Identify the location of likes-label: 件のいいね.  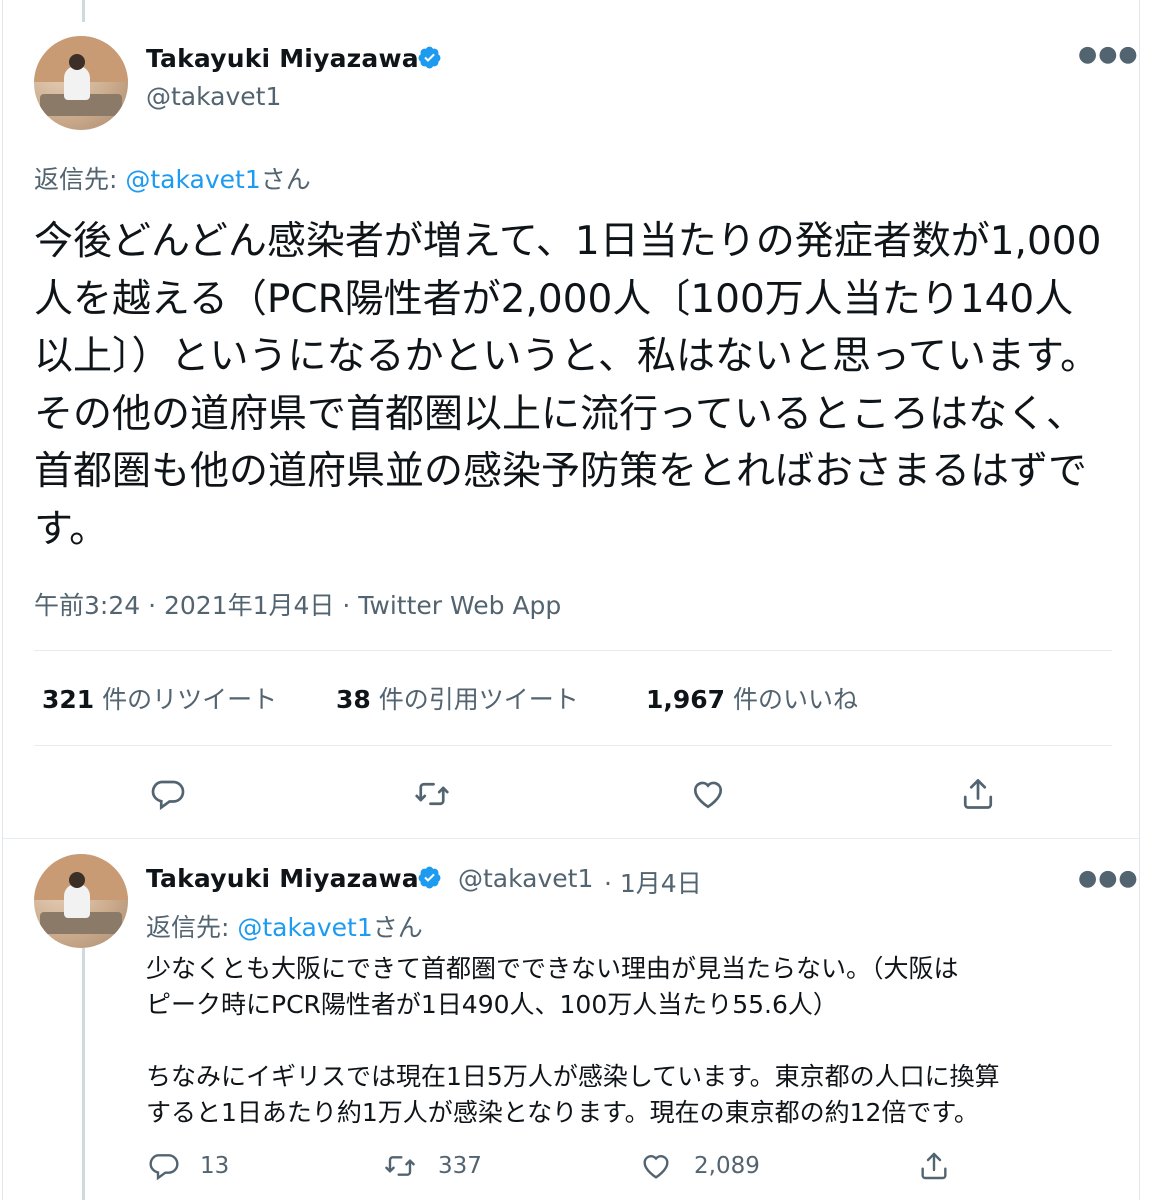
(796, 699).